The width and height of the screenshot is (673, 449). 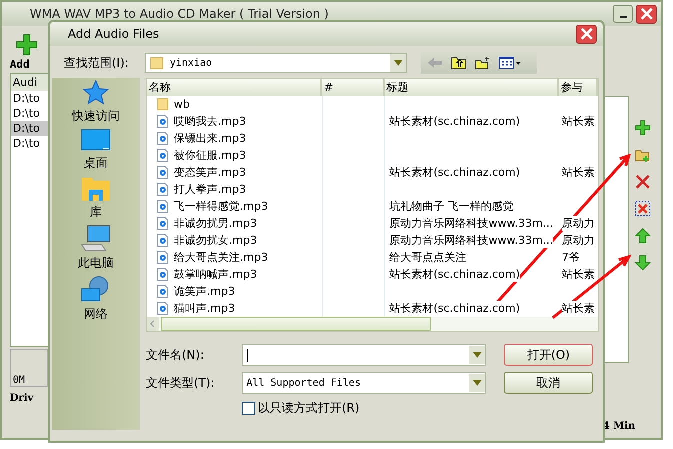 What do you see at coordinates (114, 34) in the screenshot?
I see `dialog-title: Add Audio Files` at bounding box center [114, 34].